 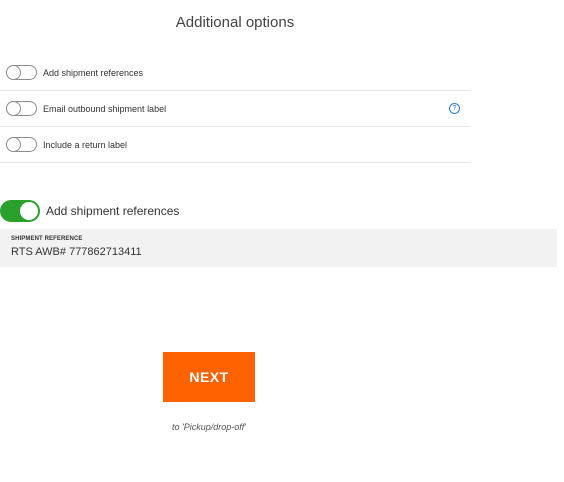 I want to click on option-row-email-outbound-label: Email outbound shipment label ?, so click(x=235, y=109).